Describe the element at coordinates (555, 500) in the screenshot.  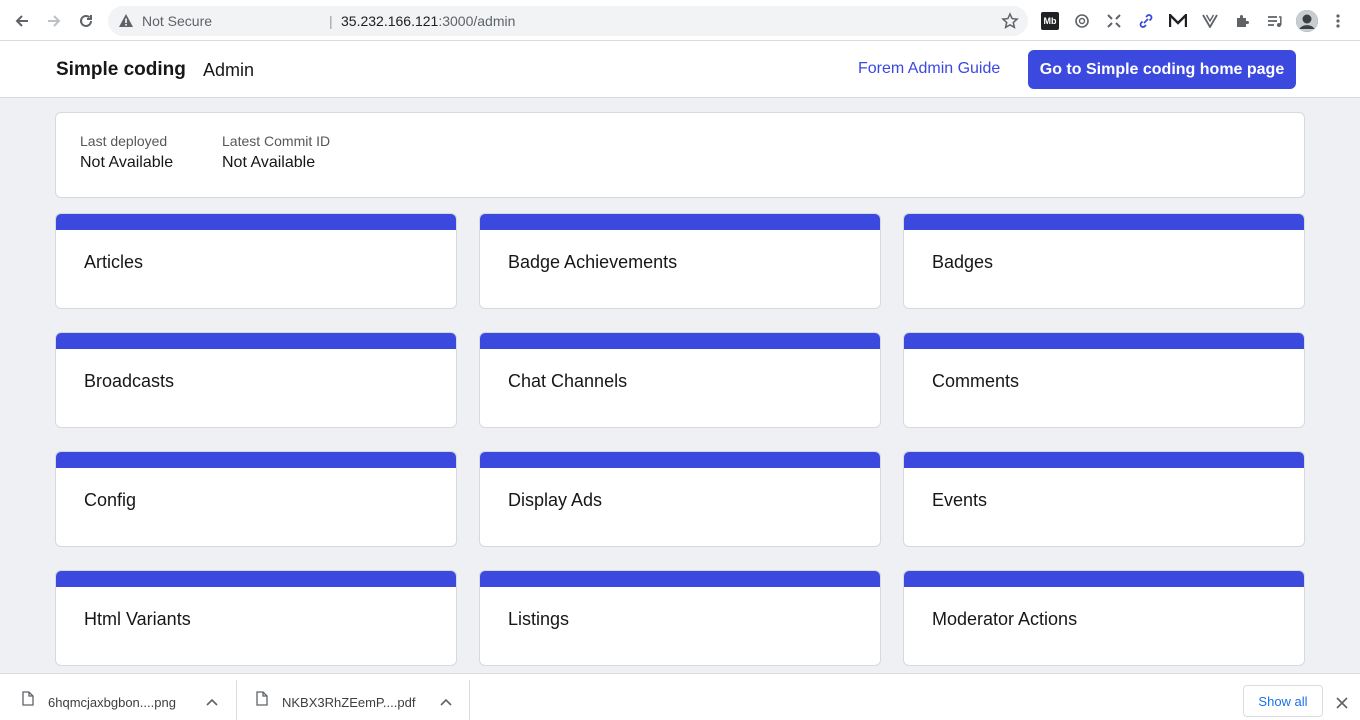
I see `tile-label: Display Ads` at that location.